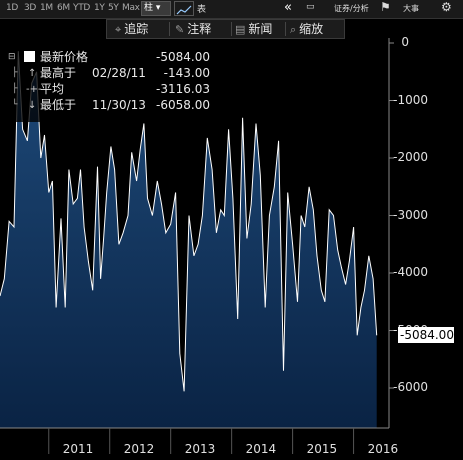 This screenshot has height=460, width=463. What do you see at coordinates (32, 73) in the screenshot?
I see `high-marker-icon: ↑` at bounding box center [32, 73].